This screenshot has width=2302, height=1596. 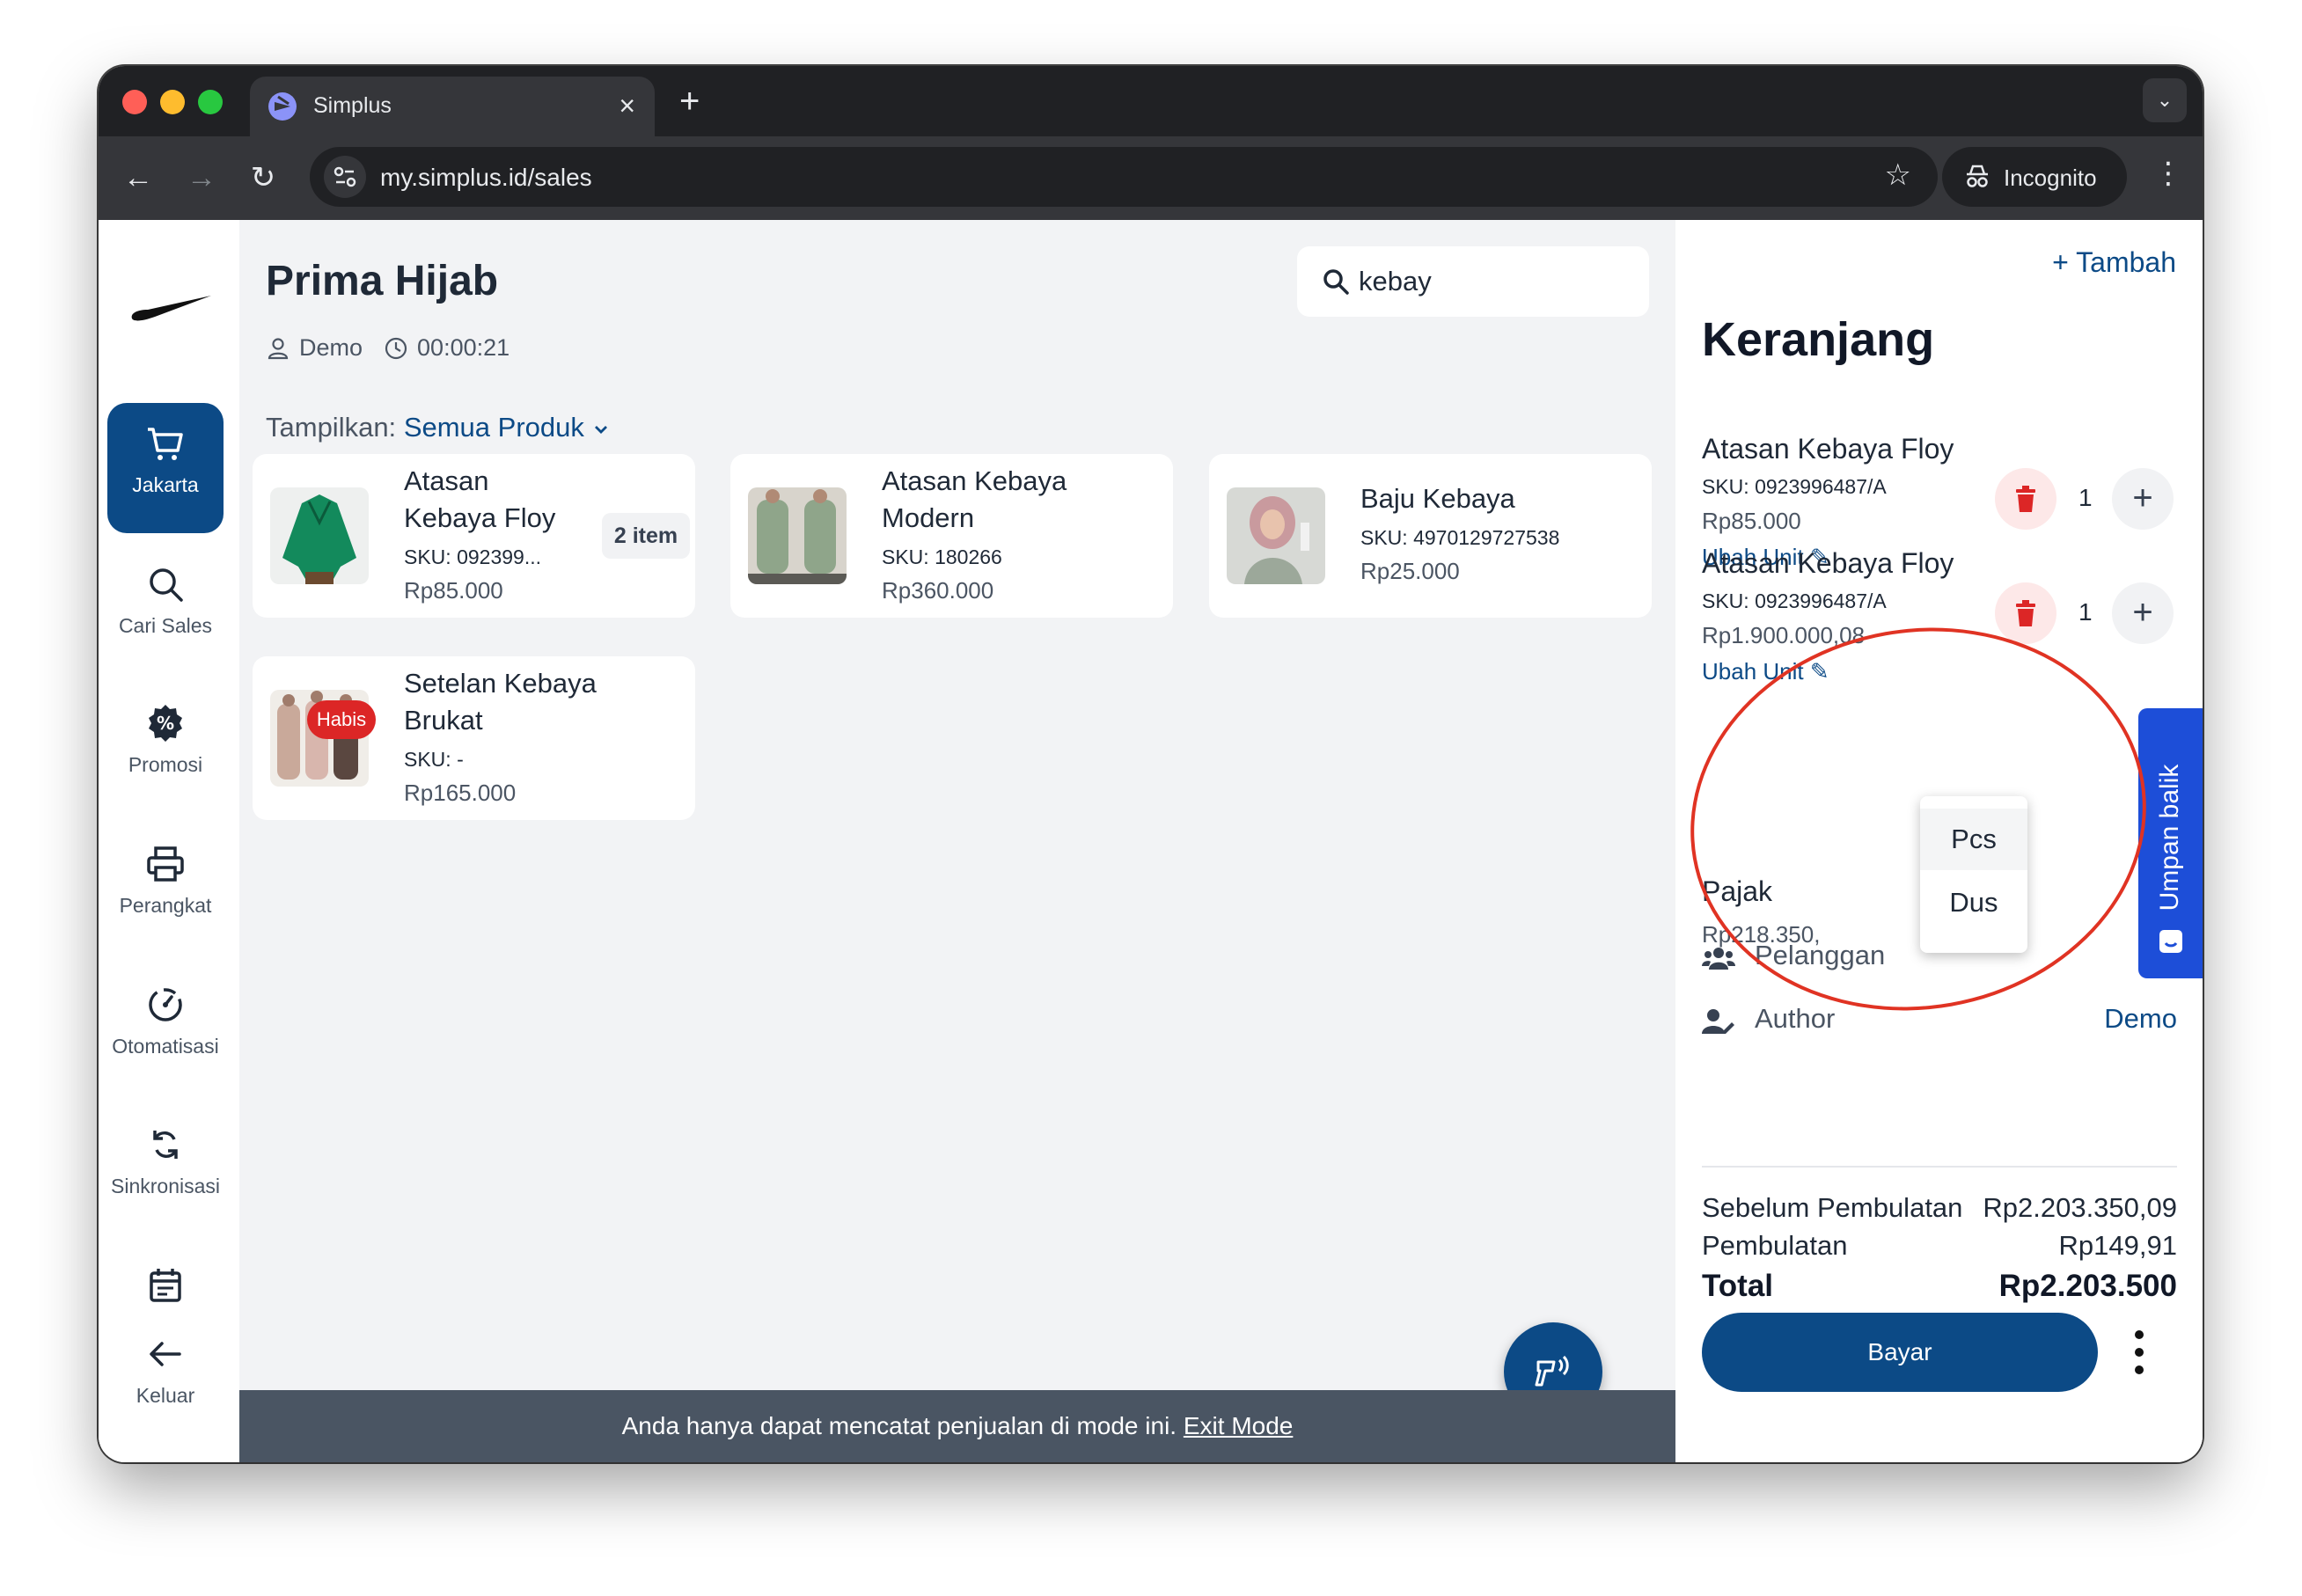 I want to click on bookmark-star-icon: ☆, so click(x=1898, y=175).